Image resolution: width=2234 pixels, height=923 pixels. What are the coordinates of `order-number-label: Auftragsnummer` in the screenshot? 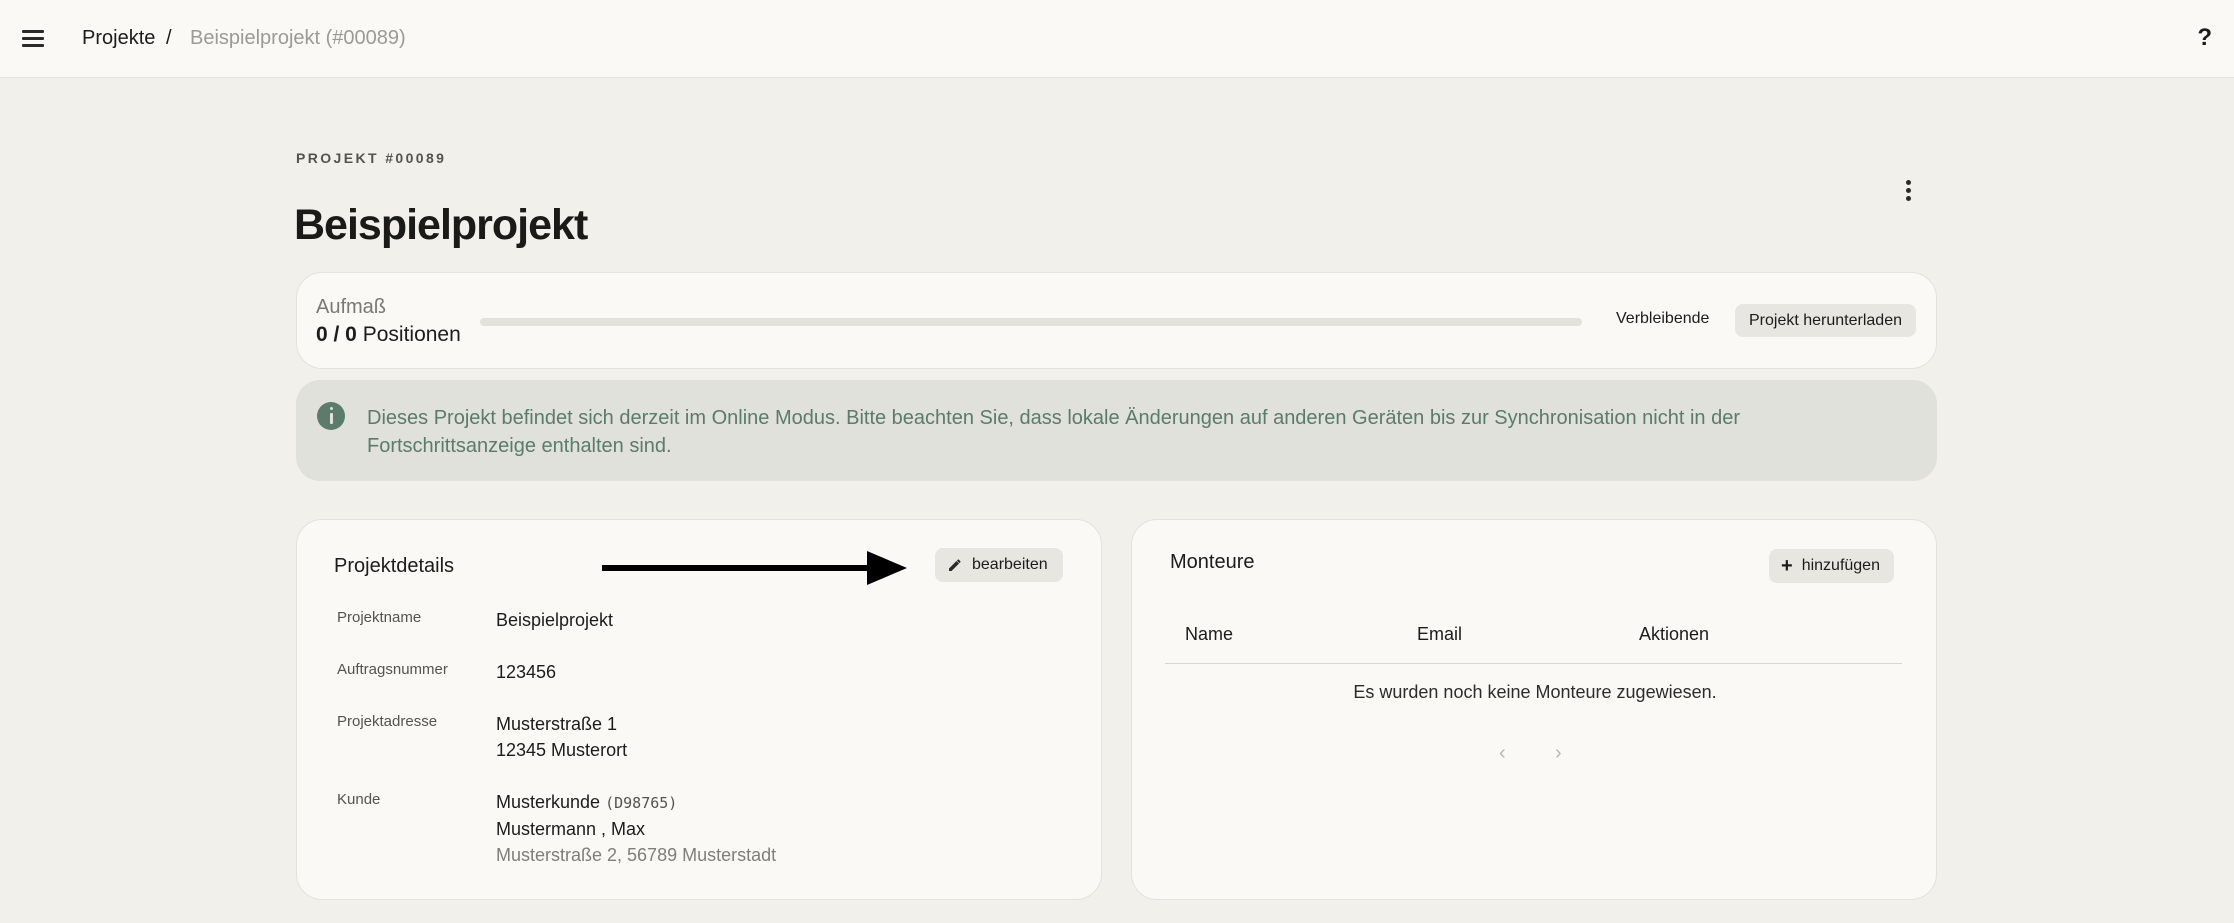 It's located at (392, 669).